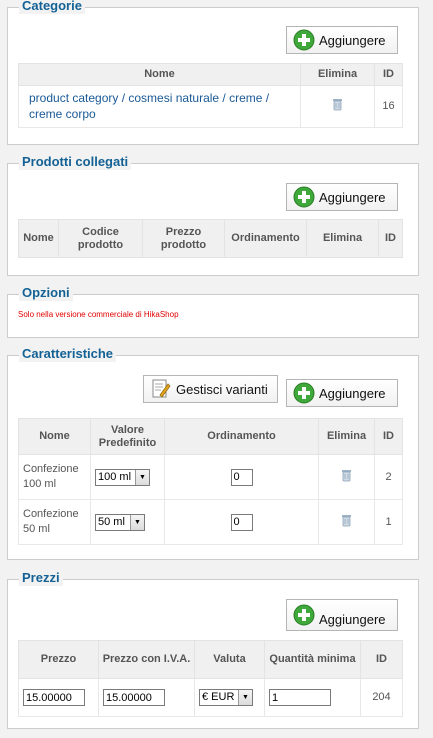 The image size is (433, 738). What do you see at coordinates (54, 522) in the screenshot?
I see `variant-name: Confezione 50 ml` at bounding box center [54, 522].